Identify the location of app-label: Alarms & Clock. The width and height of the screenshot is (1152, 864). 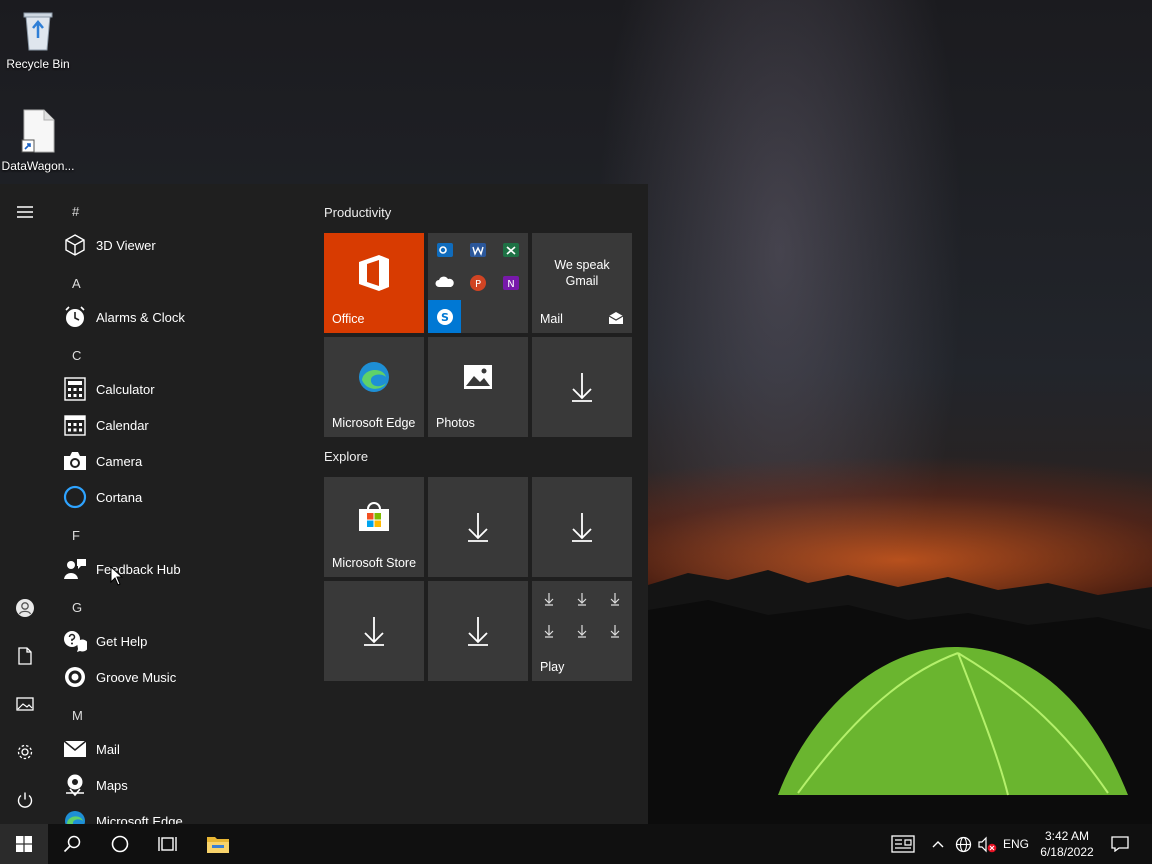
(140, 317).